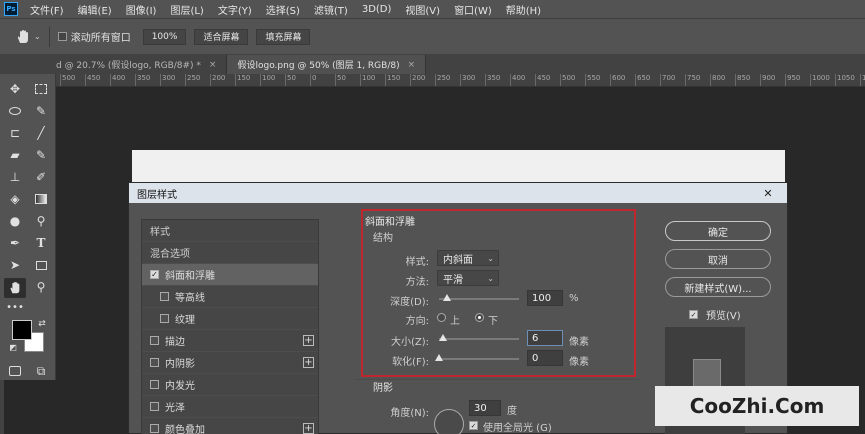 Image resolution: width=865 pixels, height=434 pixels. I want to click on canvas-document, so click(458, 167).